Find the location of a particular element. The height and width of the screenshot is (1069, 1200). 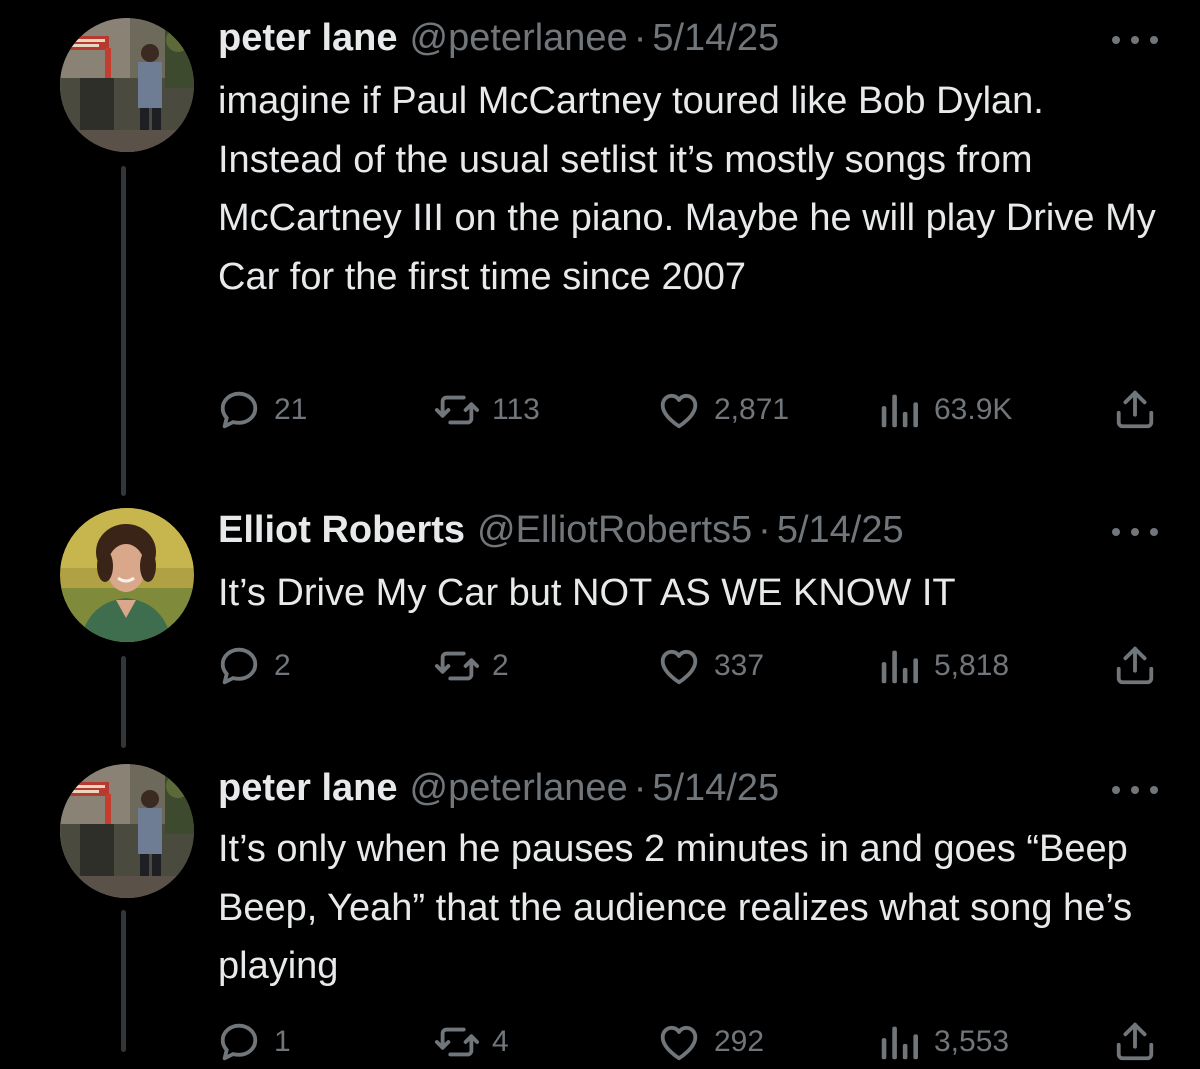

like-count: 337 is located at coordinates (739, 665).